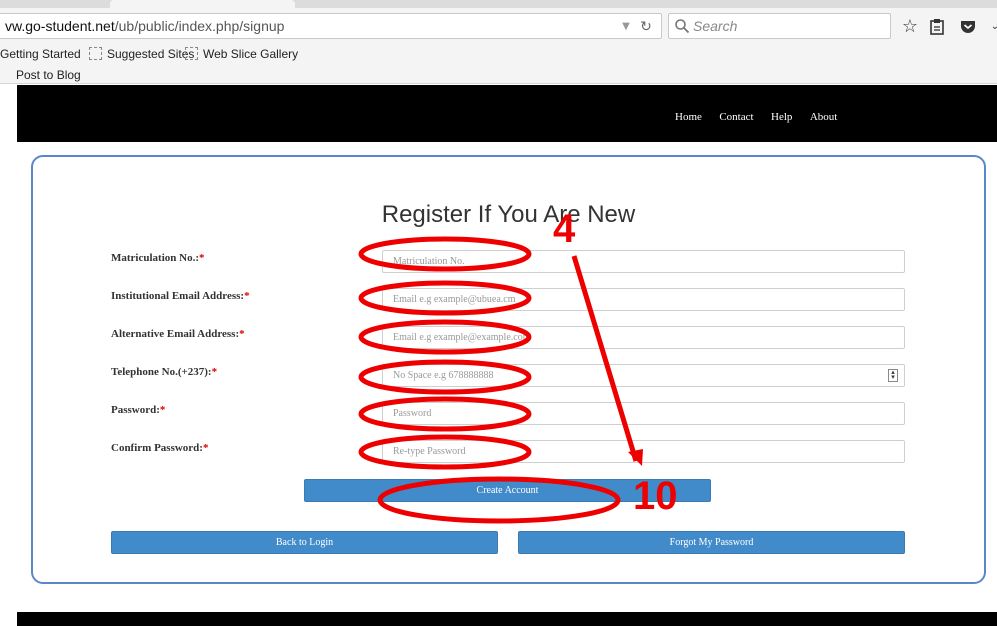 The height and width of the screenshot is (626, 997). Describe the element at coordinates (507, 619) in the screenshot. I see `site-footer` at that location.